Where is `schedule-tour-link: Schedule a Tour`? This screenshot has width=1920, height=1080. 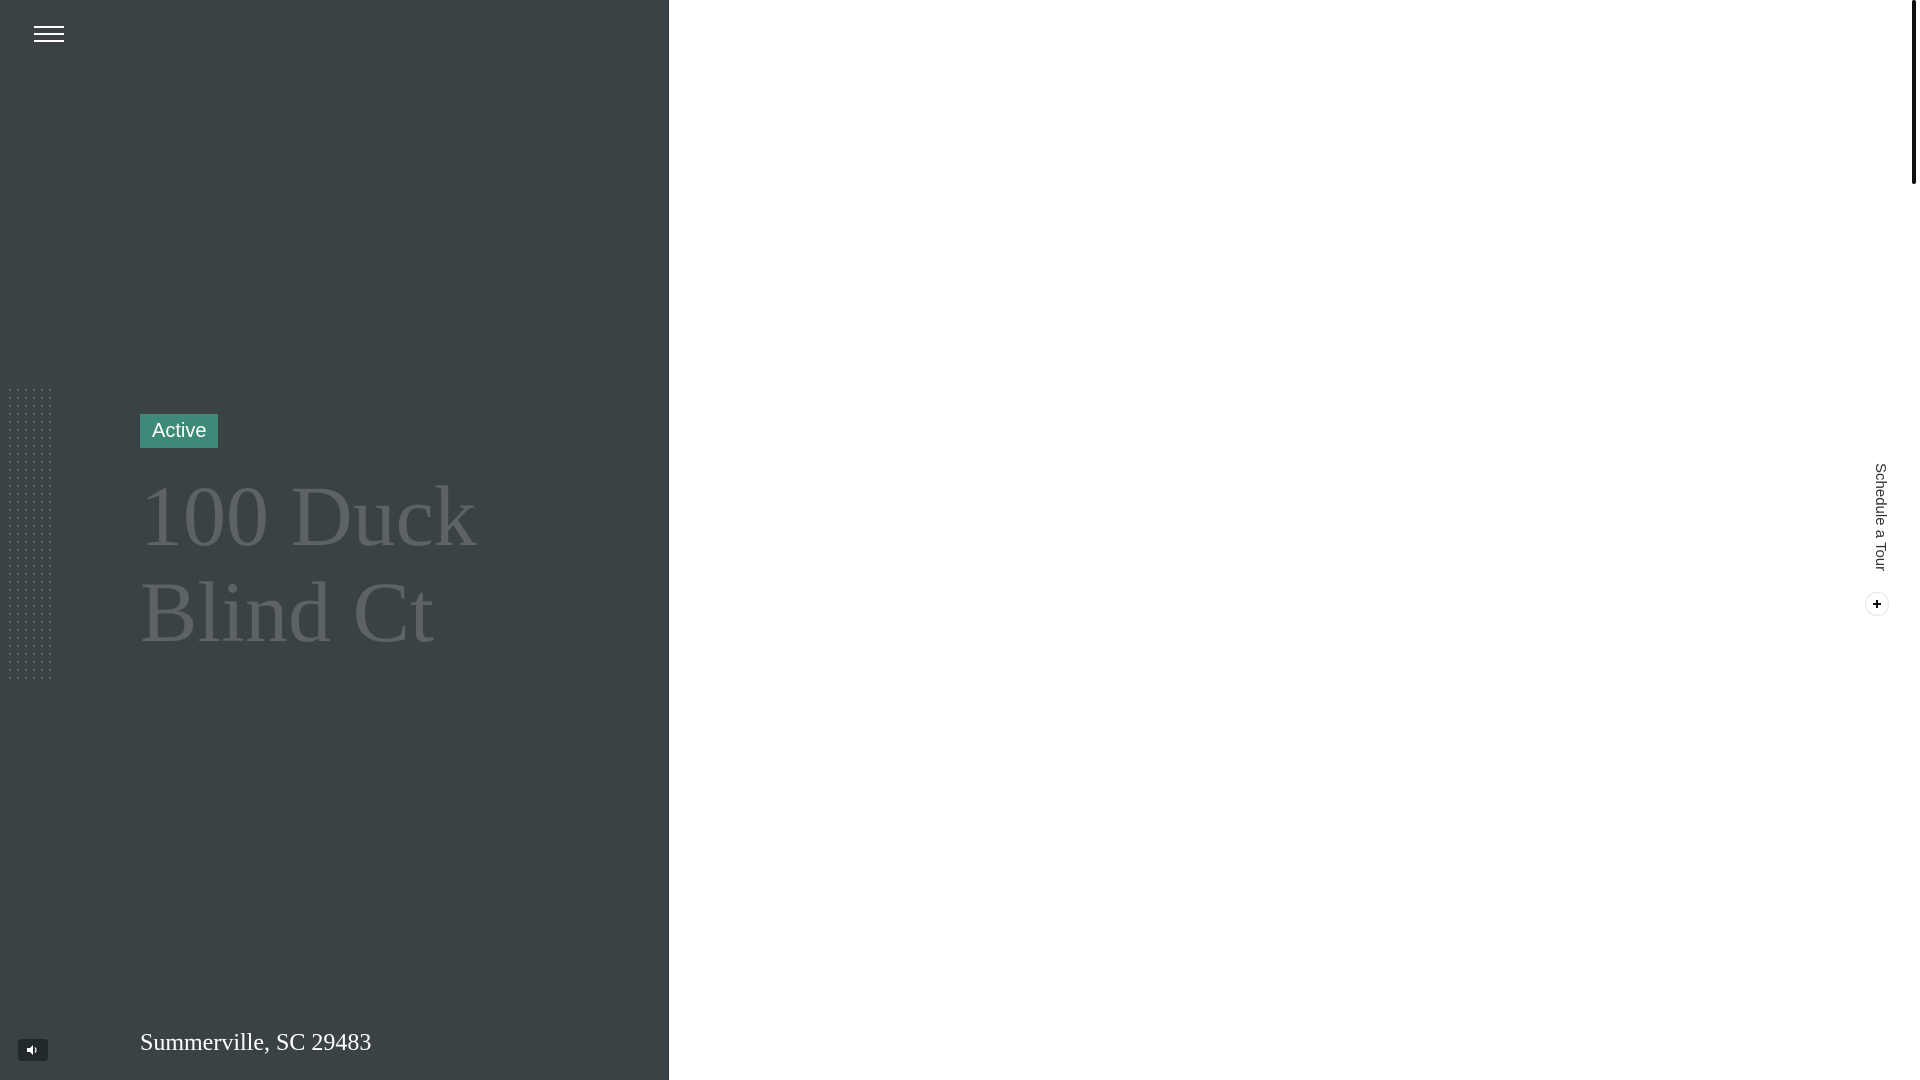 schedule-tour-link: Schedule a Tour is located at coordinates (1879, 523).